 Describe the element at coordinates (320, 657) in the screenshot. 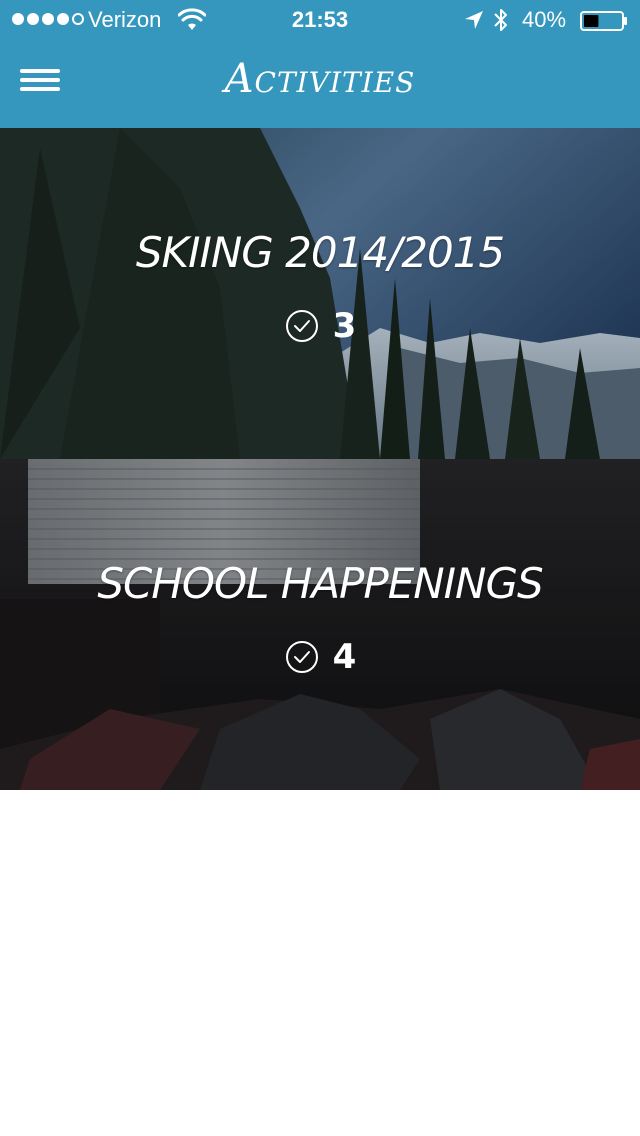

I see `activity-count-row: 4` at that location.